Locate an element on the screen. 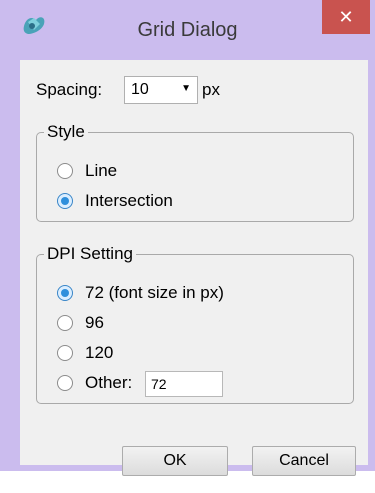 The width and height of the screenshot is (375, 493). spacing-dropdown: 10 ▼ is located at coordinates (161, 90).